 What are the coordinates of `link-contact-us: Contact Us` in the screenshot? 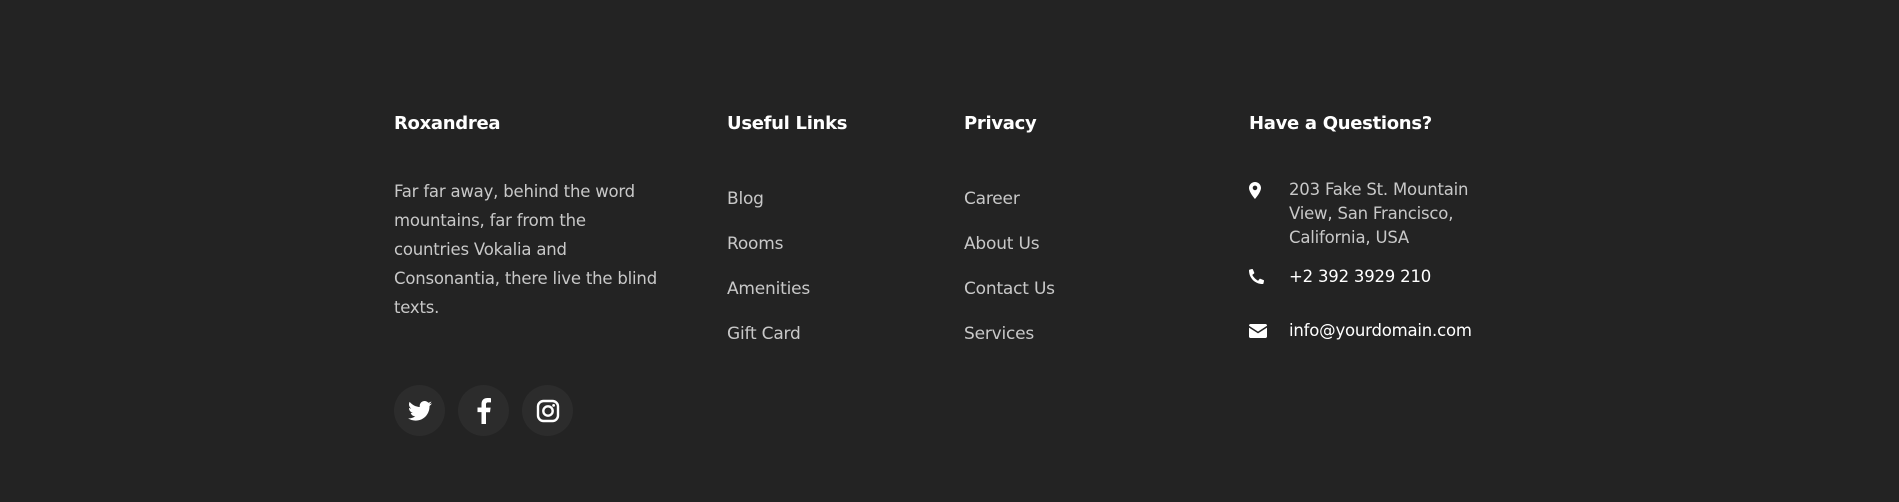 It's located at (1009, 289).